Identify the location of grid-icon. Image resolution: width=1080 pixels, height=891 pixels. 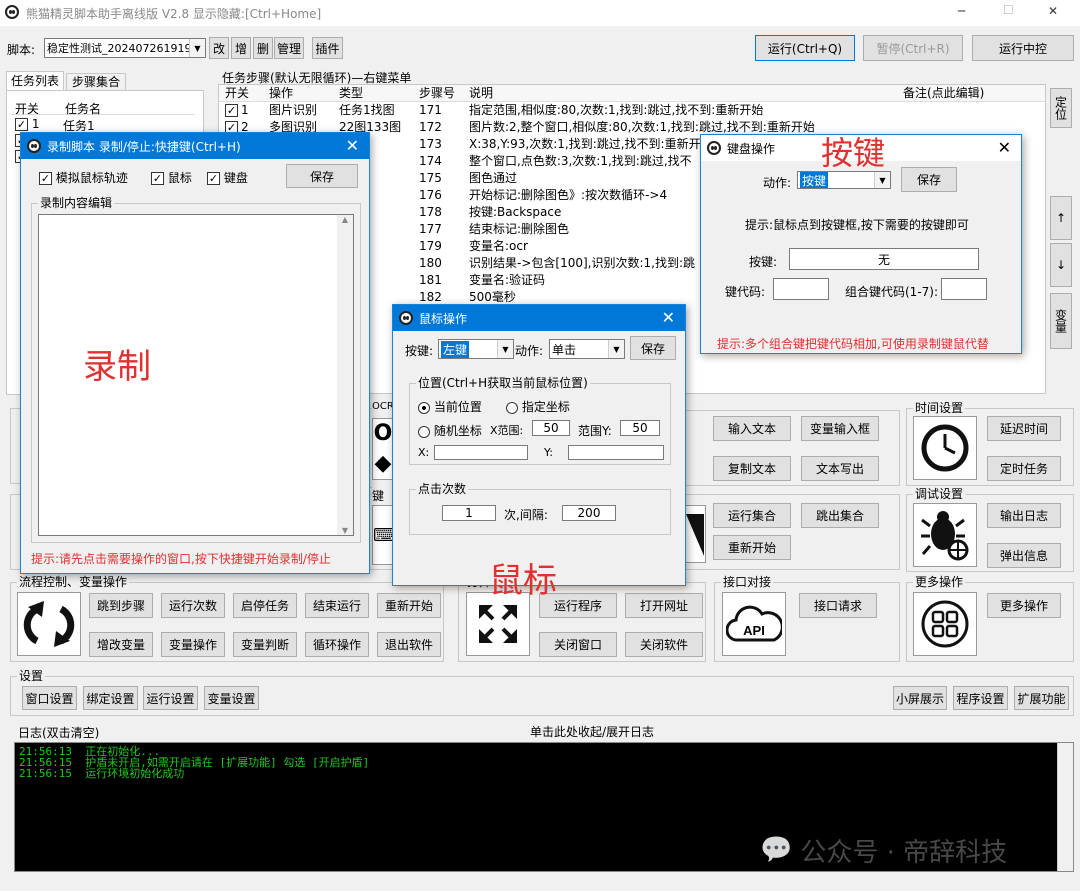
(945, 624).